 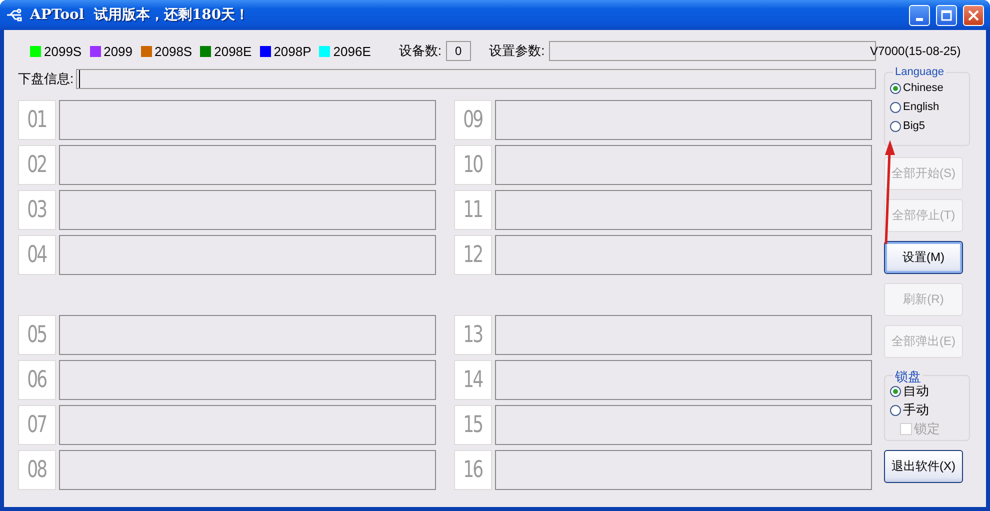 What do you see at coordinates (517, 51) in the screenshot?
I see `settings-params-label: 设置参数:` at bounding box center [517, 51].